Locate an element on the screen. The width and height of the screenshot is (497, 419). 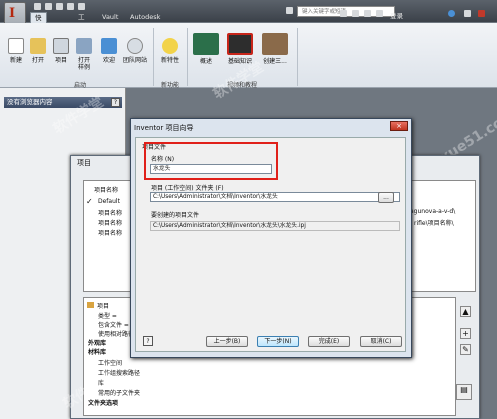
project-row: Default is located at coordinates (109, 201).